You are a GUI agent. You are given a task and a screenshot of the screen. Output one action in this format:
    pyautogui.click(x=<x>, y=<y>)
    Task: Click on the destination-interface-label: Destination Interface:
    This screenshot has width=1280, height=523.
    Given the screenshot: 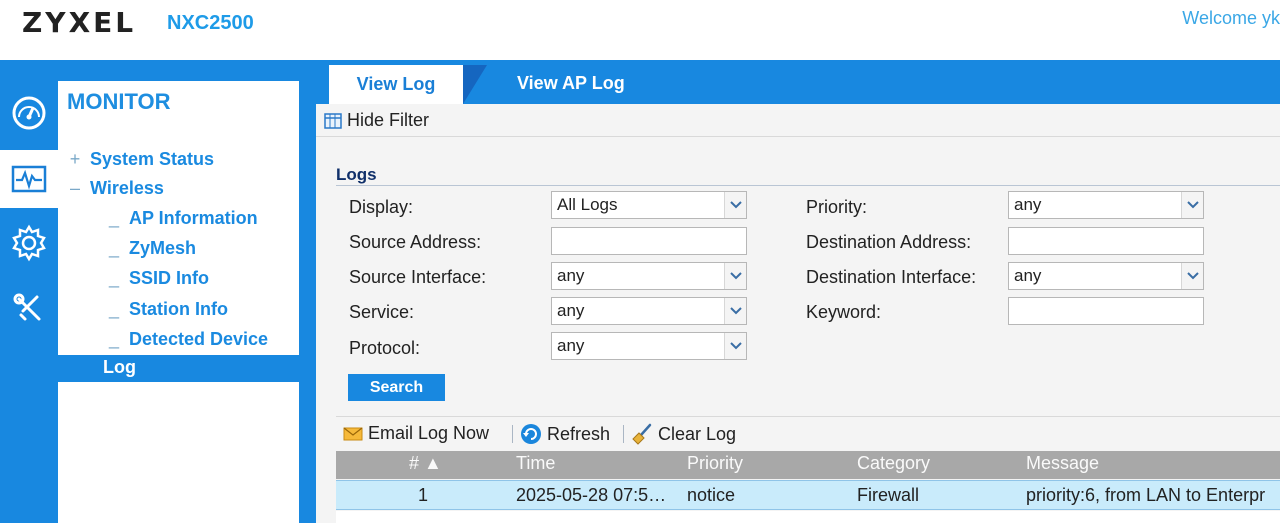 What is the action you would take?
    pyautogui.click(x=891, y=277)
    